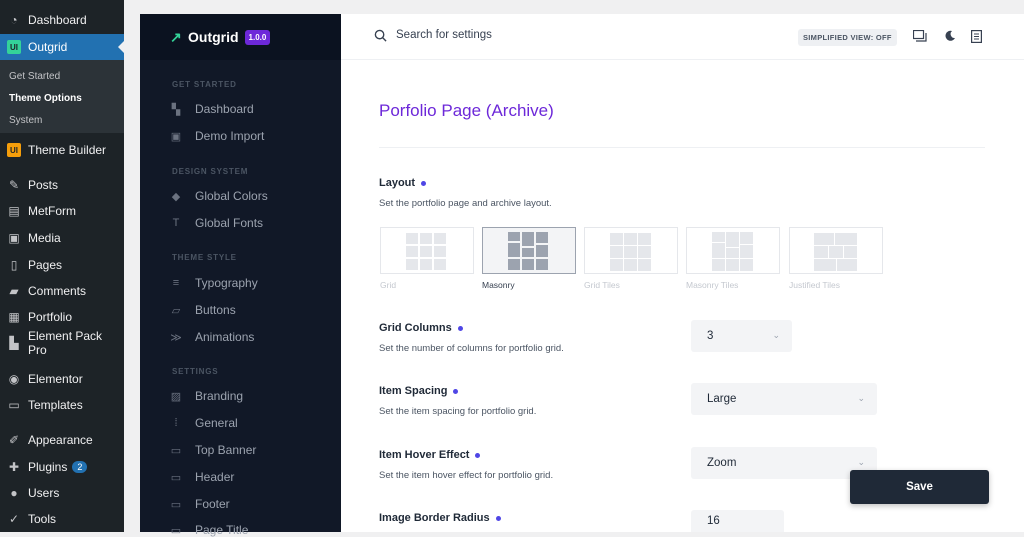 Image resolution: width=1024 pixels, height=537 pixels. I want to click on typography-icon: ≡, so click(176, 283).